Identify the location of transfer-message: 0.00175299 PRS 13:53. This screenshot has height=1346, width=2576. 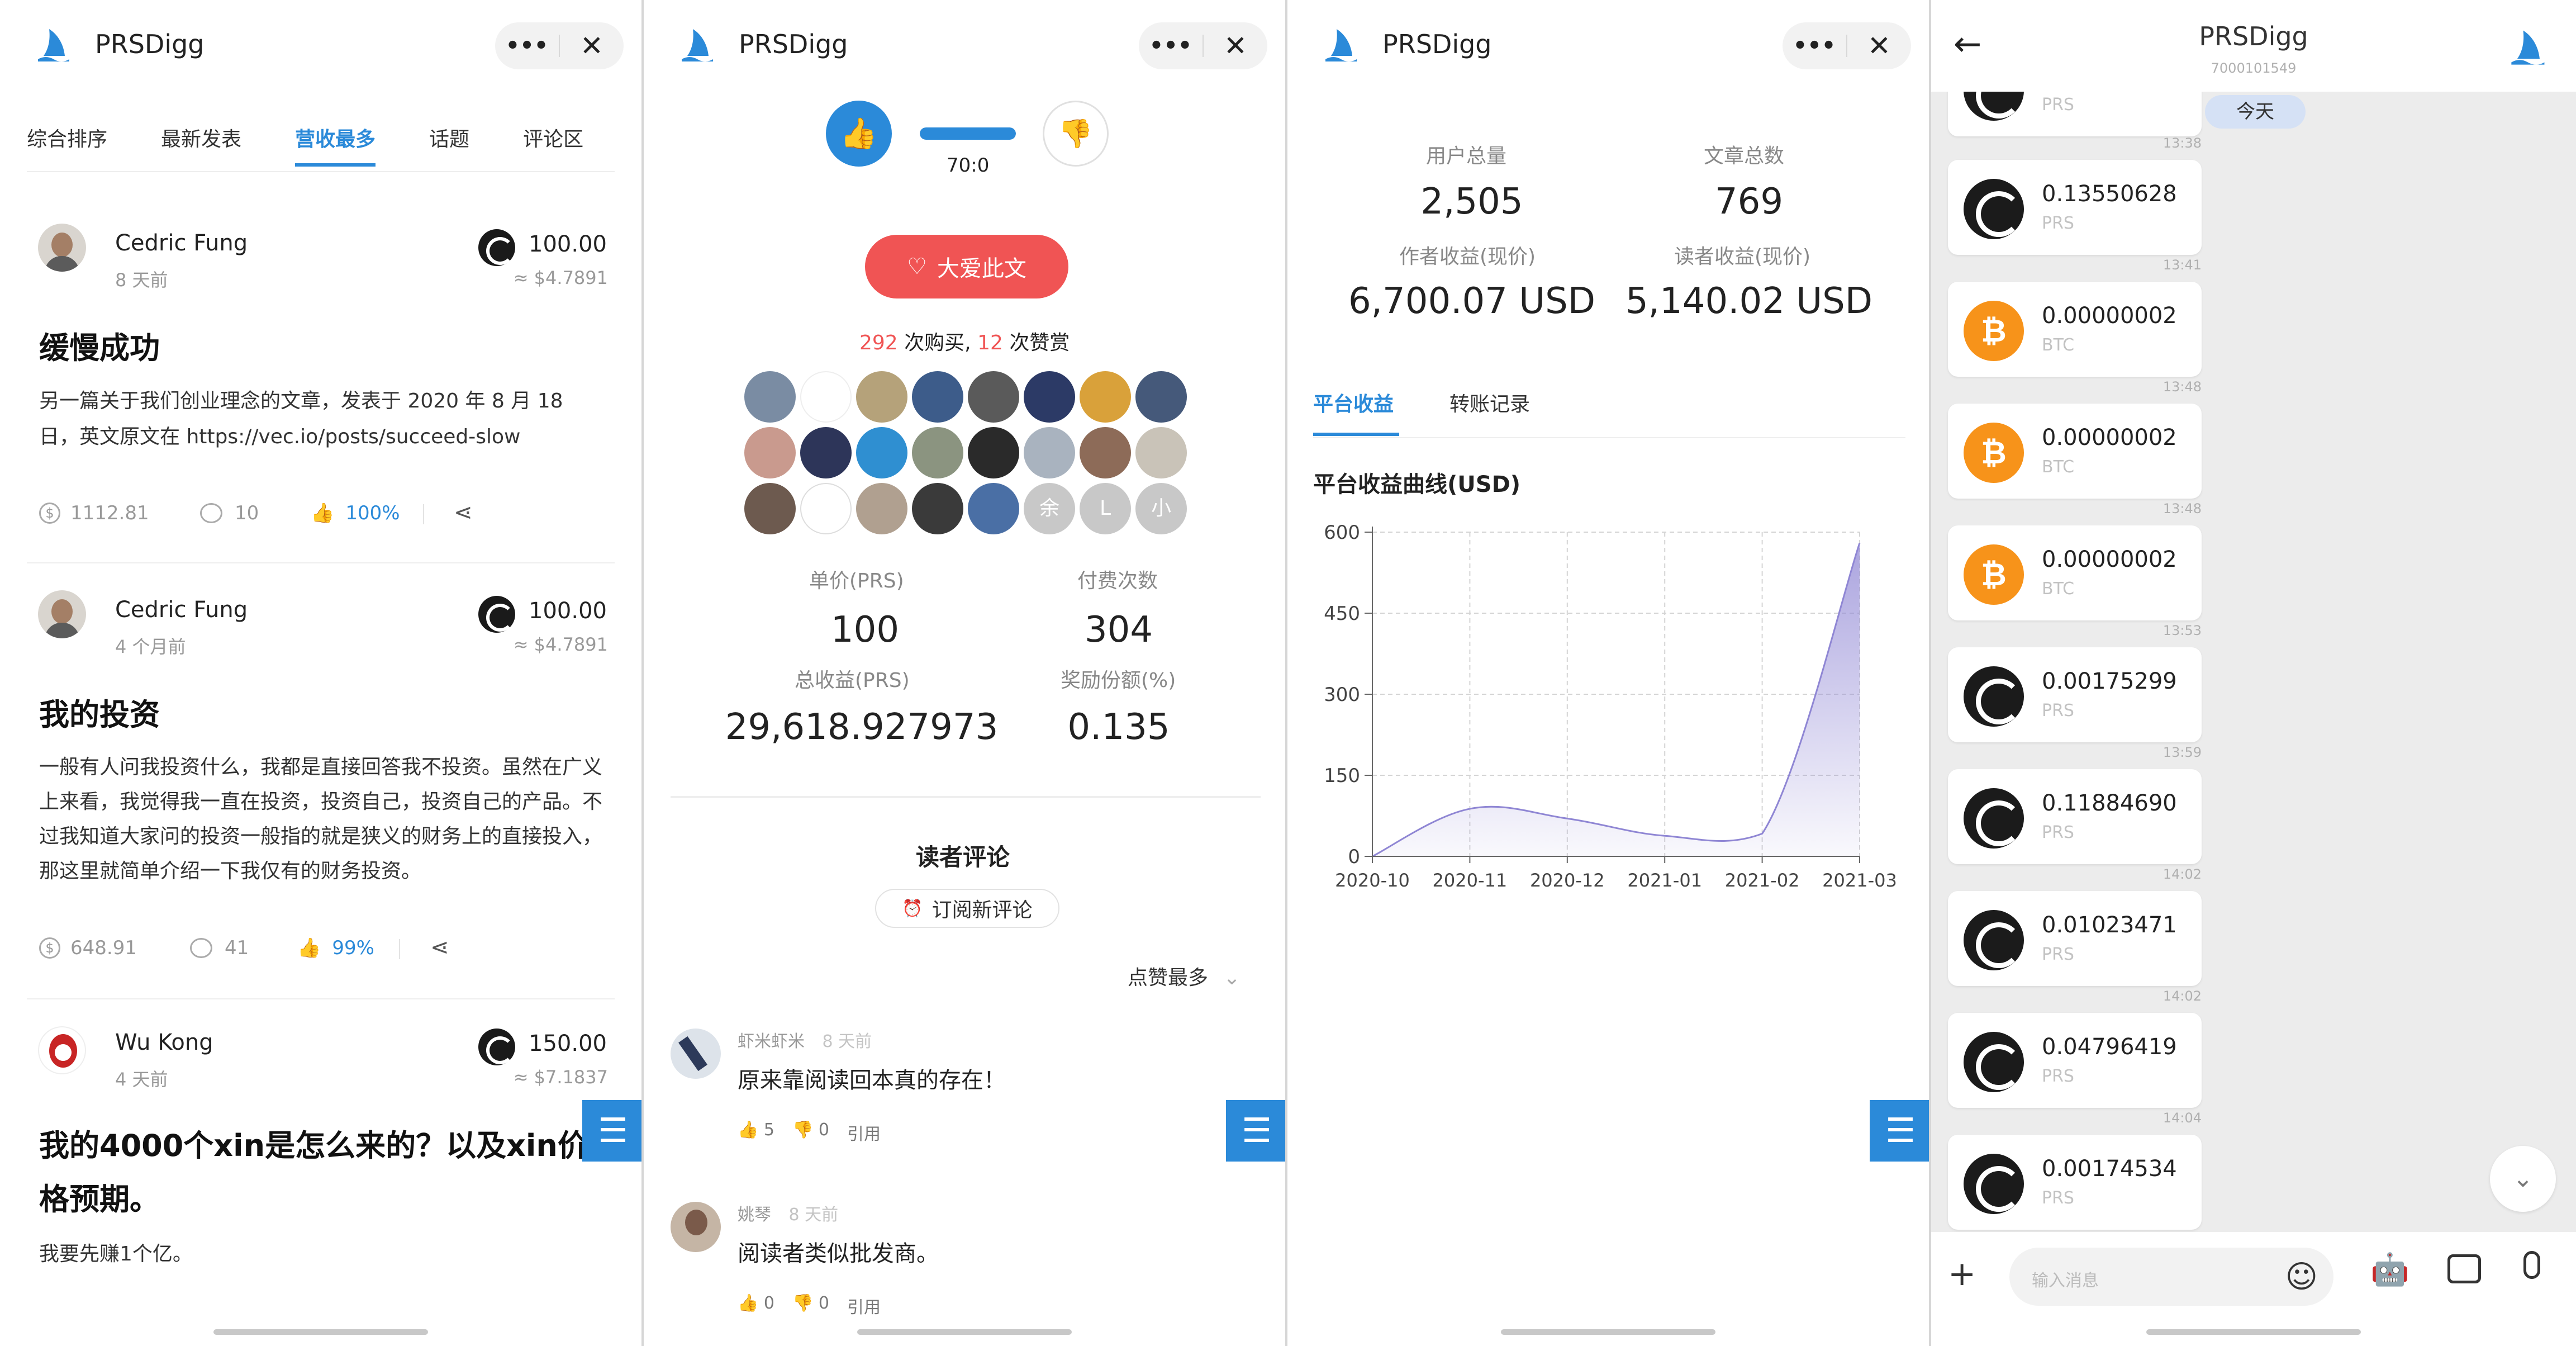
(2075, 683).